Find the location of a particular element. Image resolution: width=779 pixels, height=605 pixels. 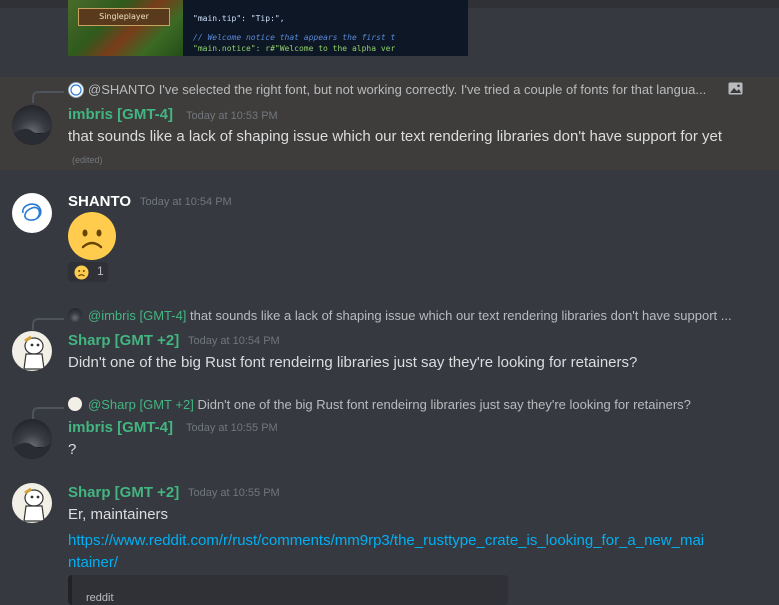

avatar-shanto is located at coordinates (32, 213).